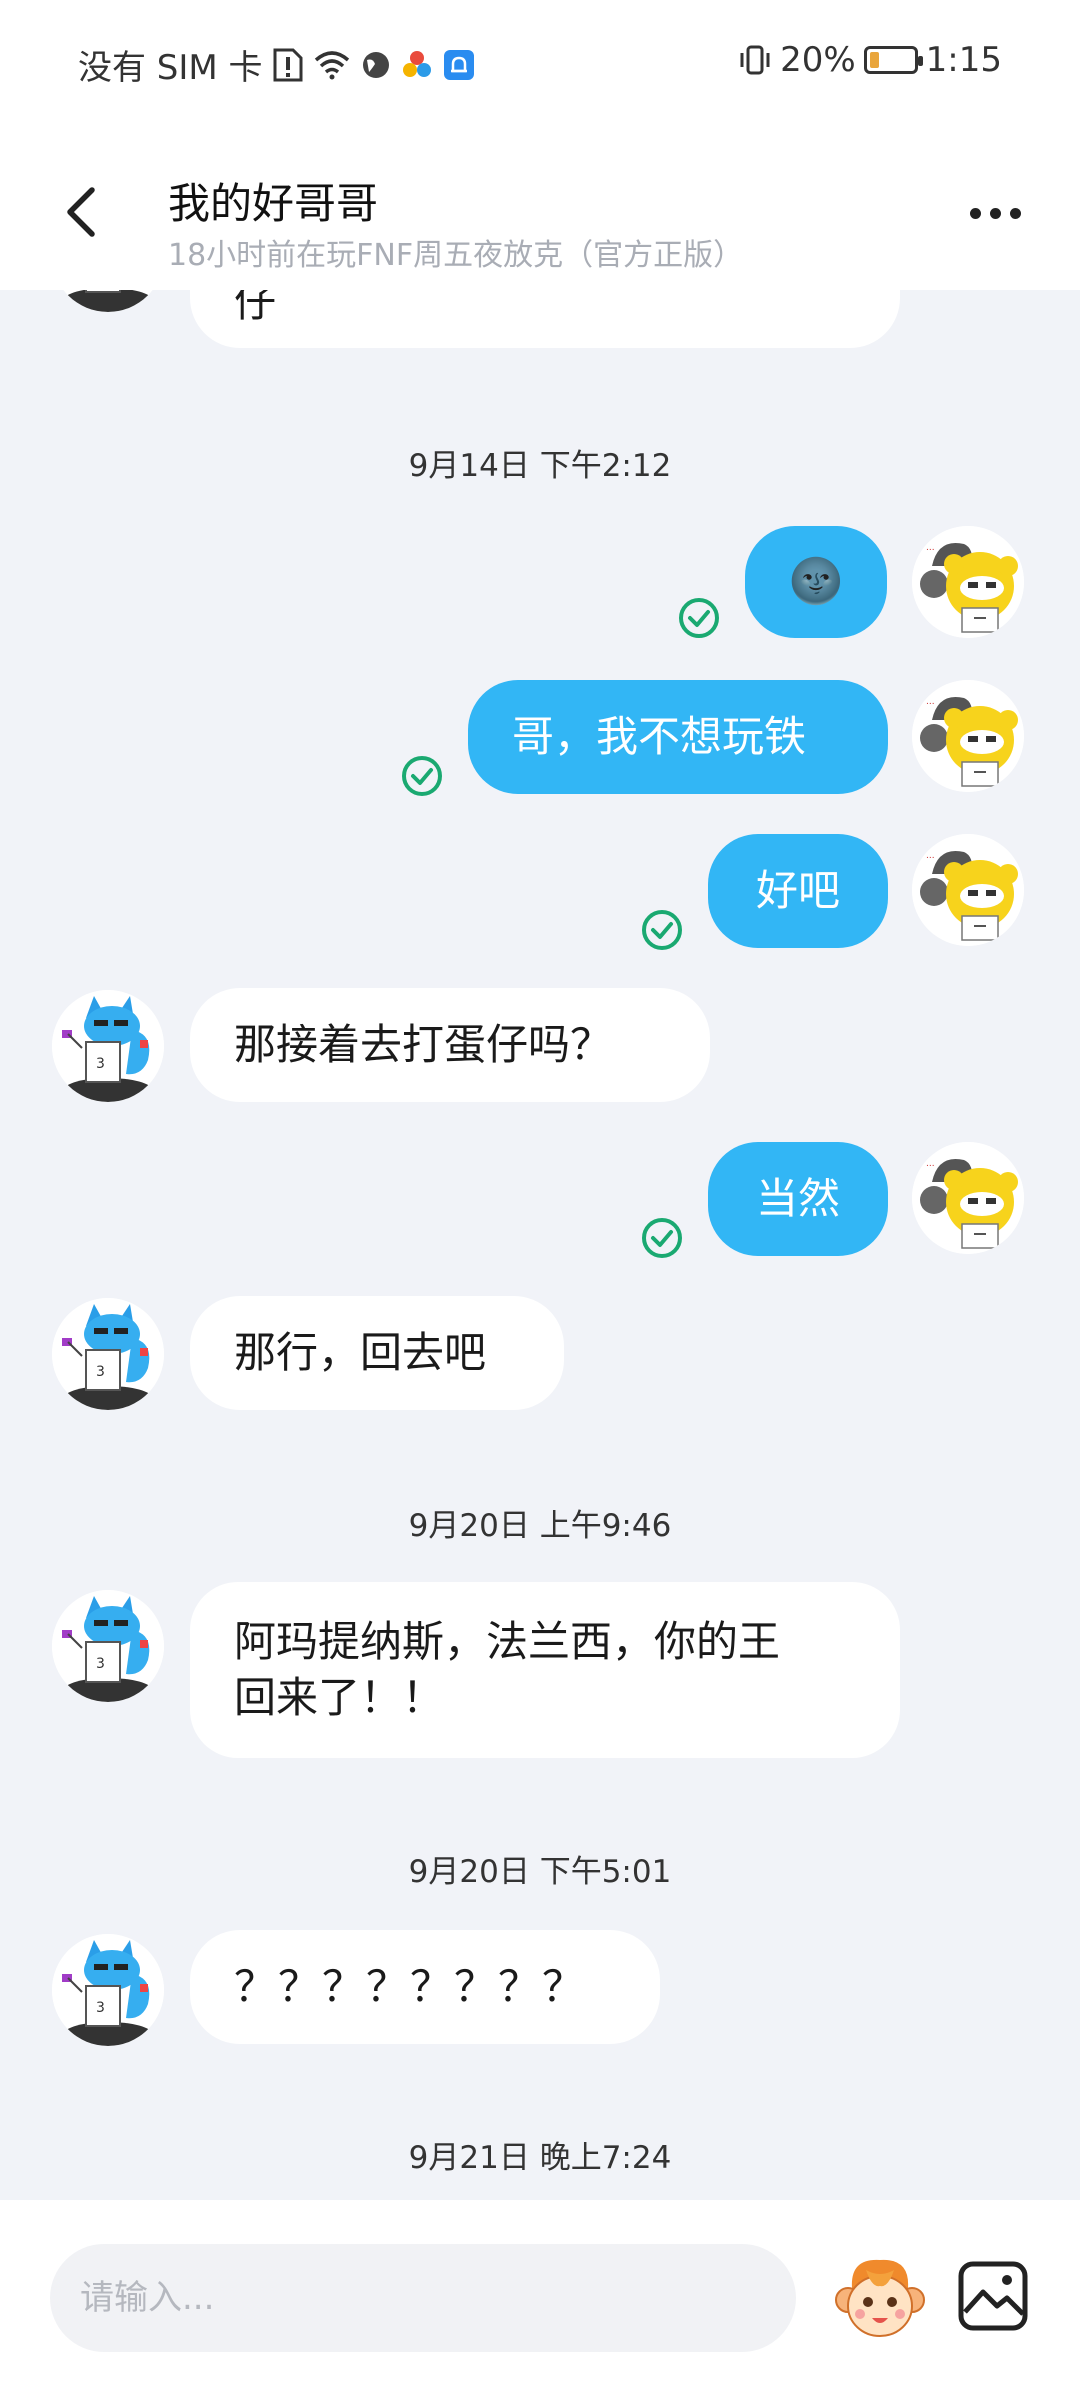  What do you see at coordinates (874, 60) in the screenshot?
I see `battery-fill` at bounding box center [874, 60].